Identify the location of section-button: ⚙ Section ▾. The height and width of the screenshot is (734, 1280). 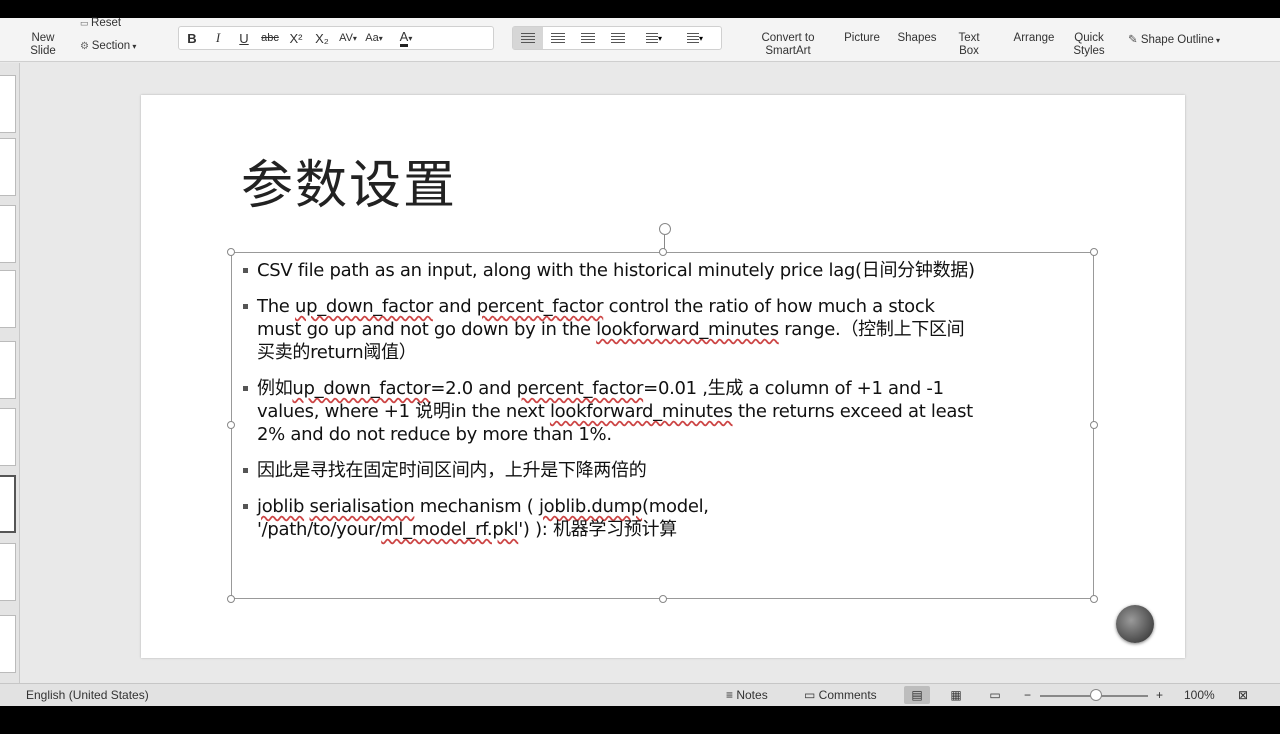
(108, 46).